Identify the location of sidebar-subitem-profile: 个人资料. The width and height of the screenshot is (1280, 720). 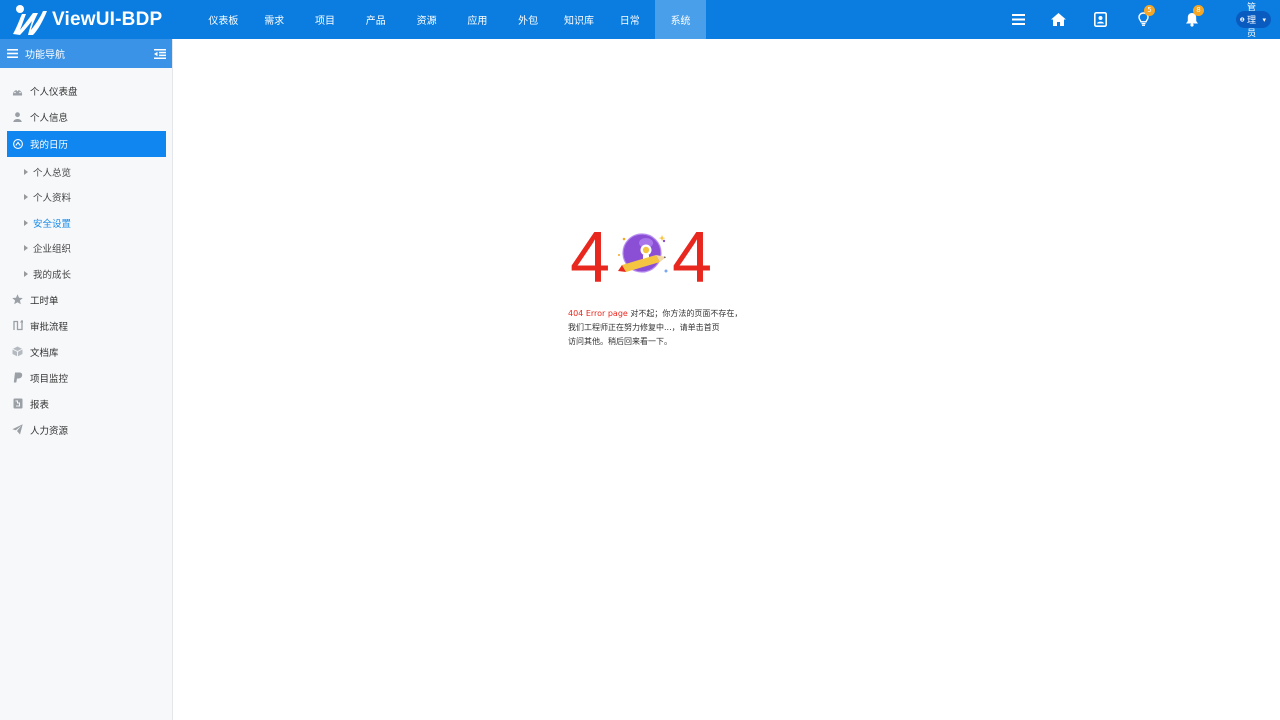
(86, 198).